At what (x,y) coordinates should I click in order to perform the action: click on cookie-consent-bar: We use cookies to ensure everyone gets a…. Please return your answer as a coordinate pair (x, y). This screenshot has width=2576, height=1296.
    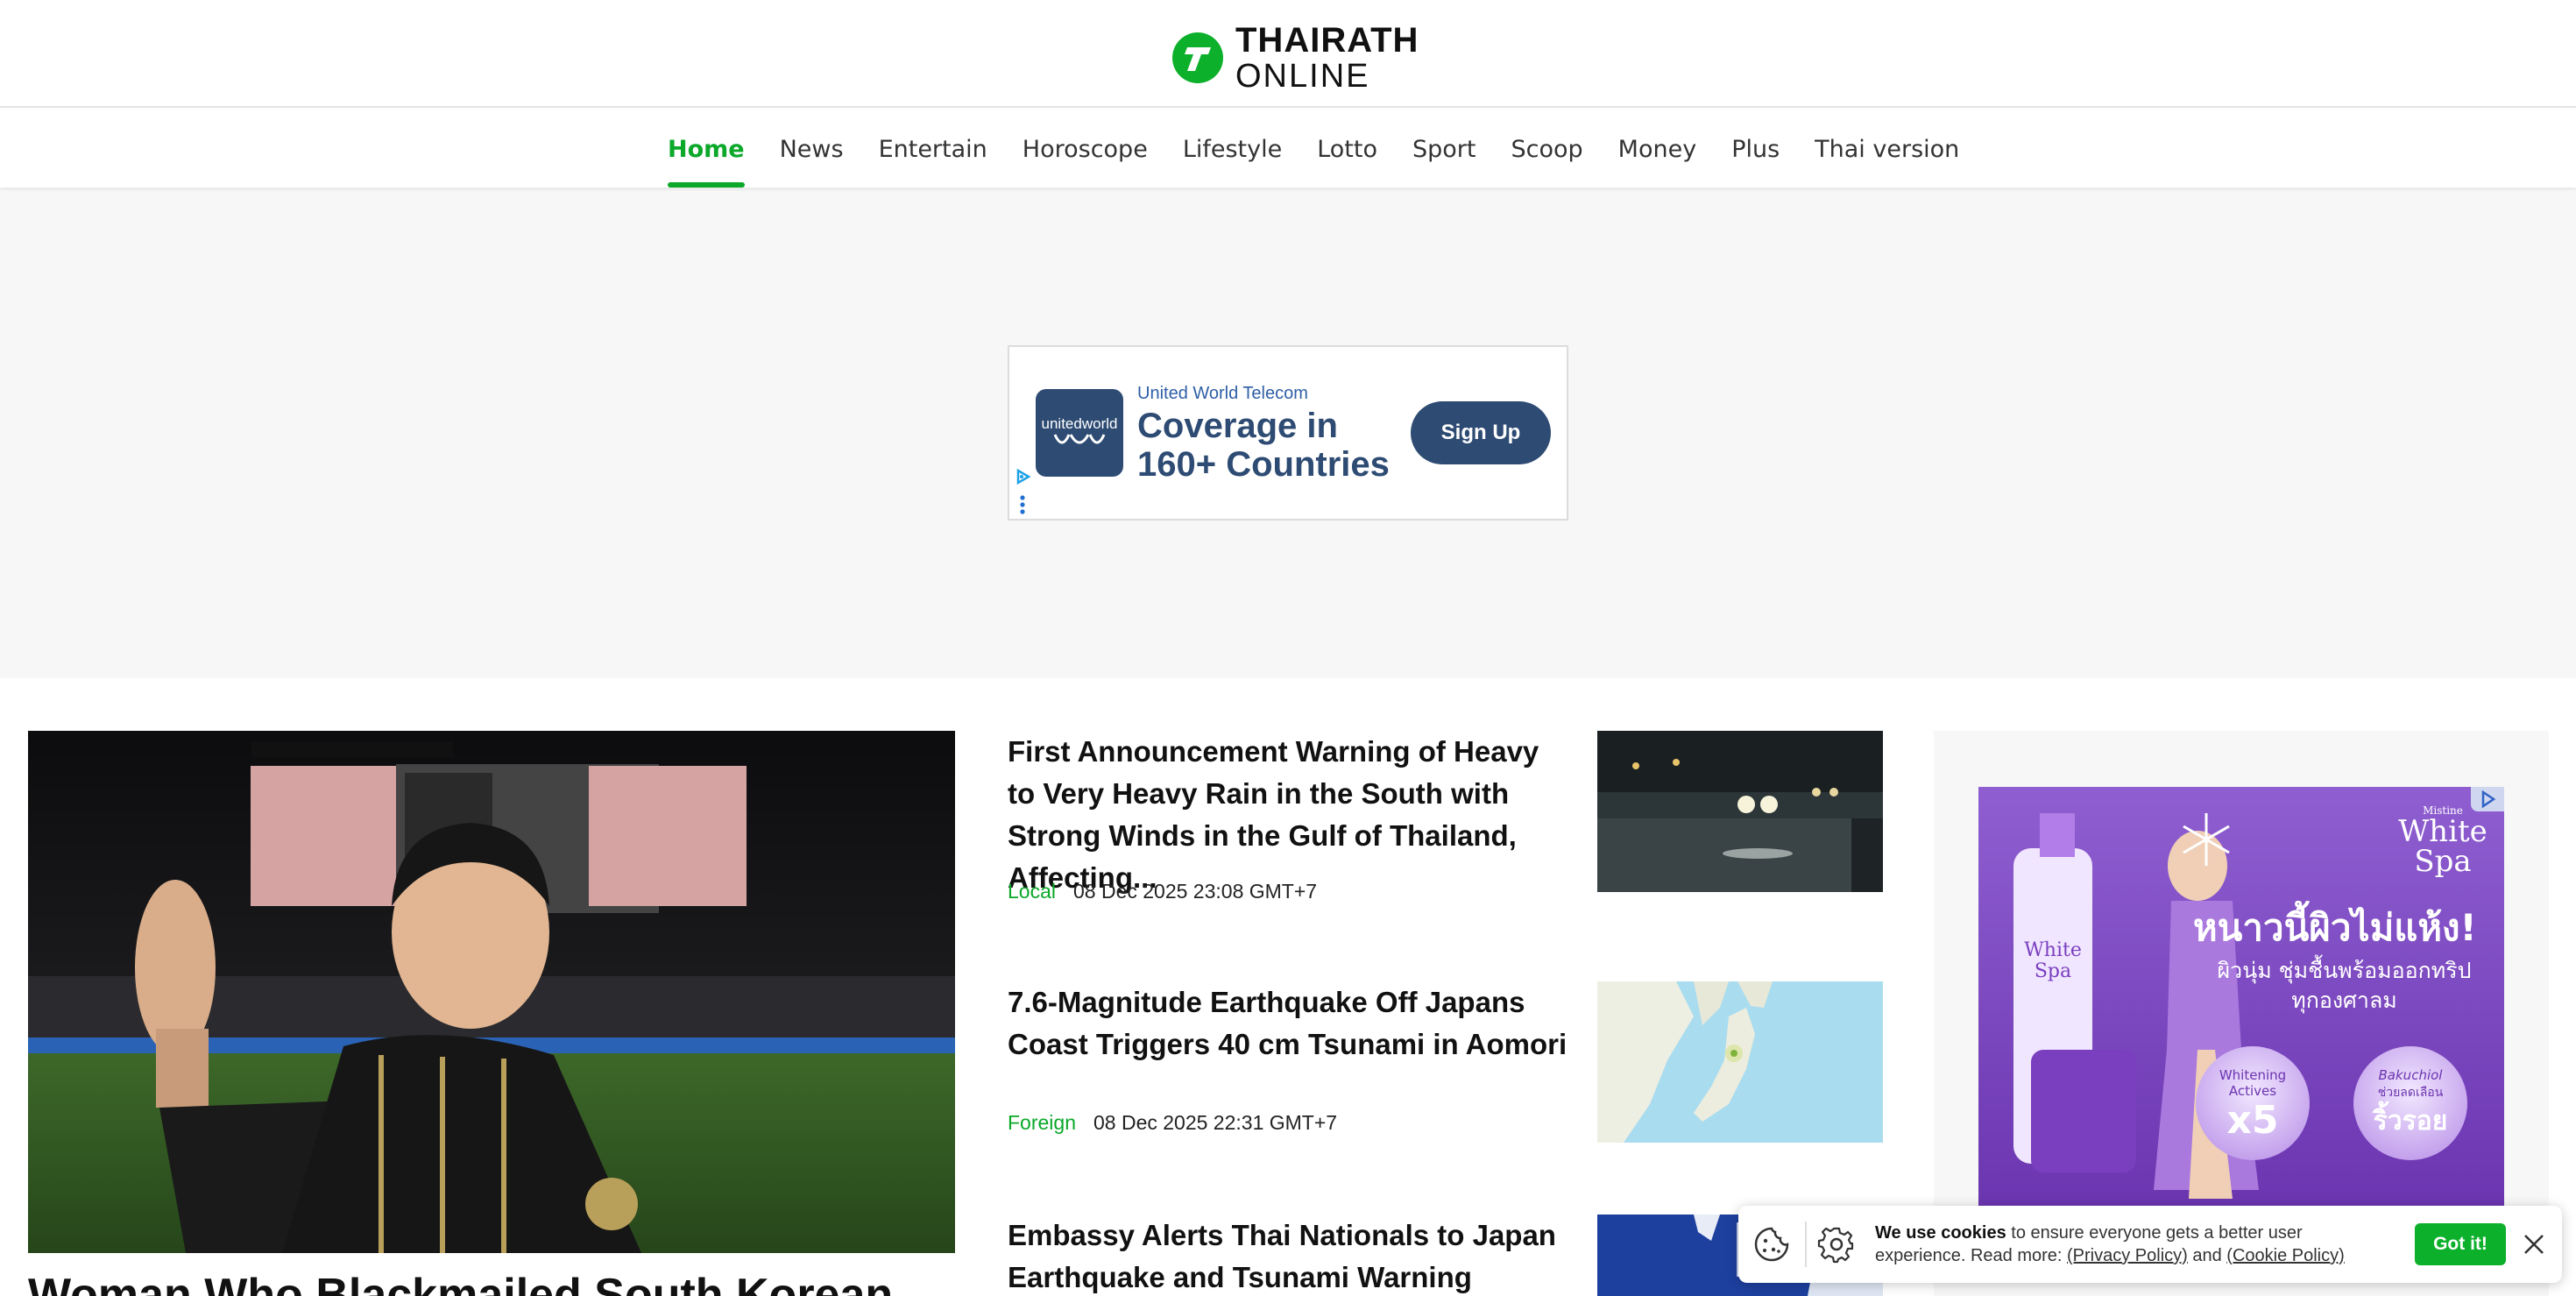
    Looking at the image, I should click on (2150, 1244).